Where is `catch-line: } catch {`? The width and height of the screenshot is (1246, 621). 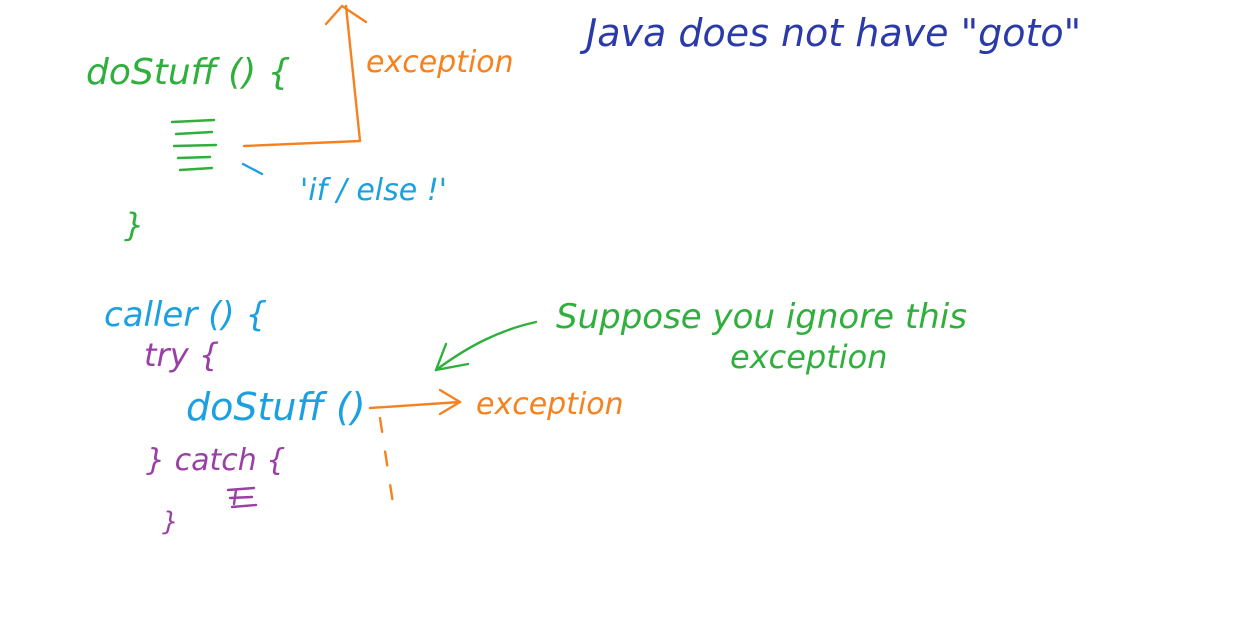 catch-line: } catch { is located at coordinates (215, 460).